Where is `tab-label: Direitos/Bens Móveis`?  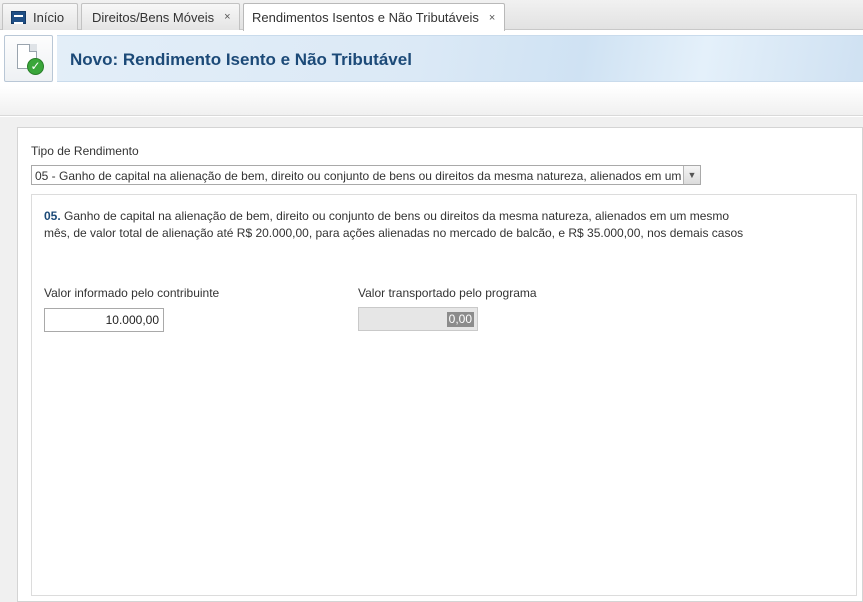
tab-label: Direitos/Bens Móveis is located at coordinates (153, 17).